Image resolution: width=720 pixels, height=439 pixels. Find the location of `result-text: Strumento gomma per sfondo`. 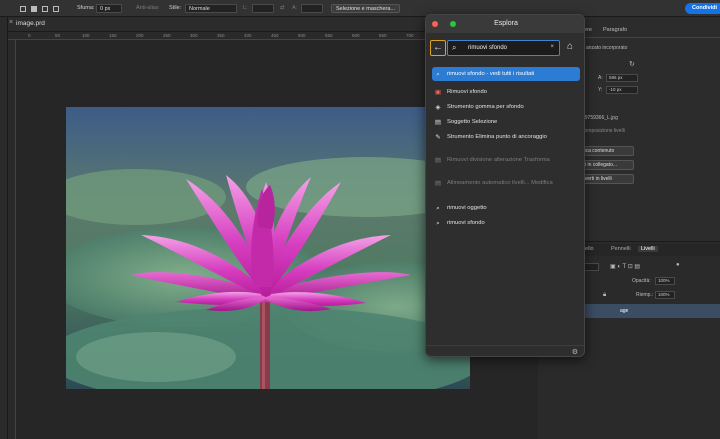

result-text: Strumento gomma per sfondo is located at coordinates (485, 107).